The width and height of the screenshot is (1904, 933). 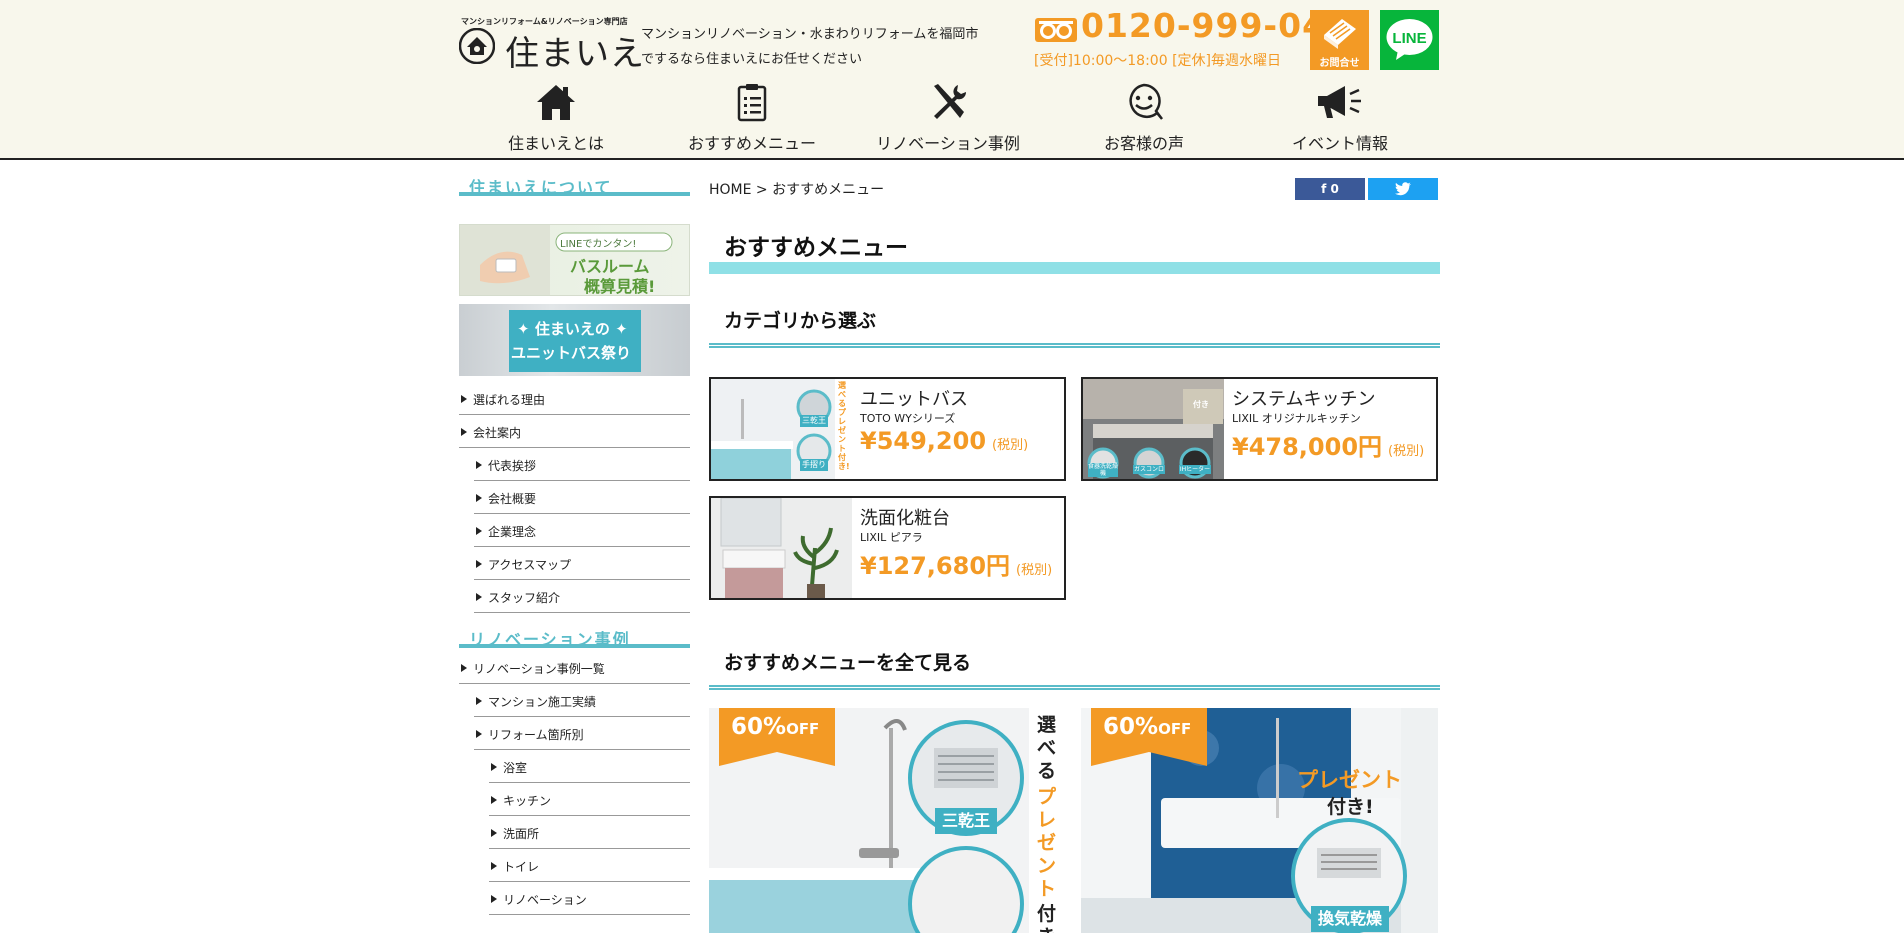 I want to click on line-logo-icon: LINE, so click(x=1409, y=39).